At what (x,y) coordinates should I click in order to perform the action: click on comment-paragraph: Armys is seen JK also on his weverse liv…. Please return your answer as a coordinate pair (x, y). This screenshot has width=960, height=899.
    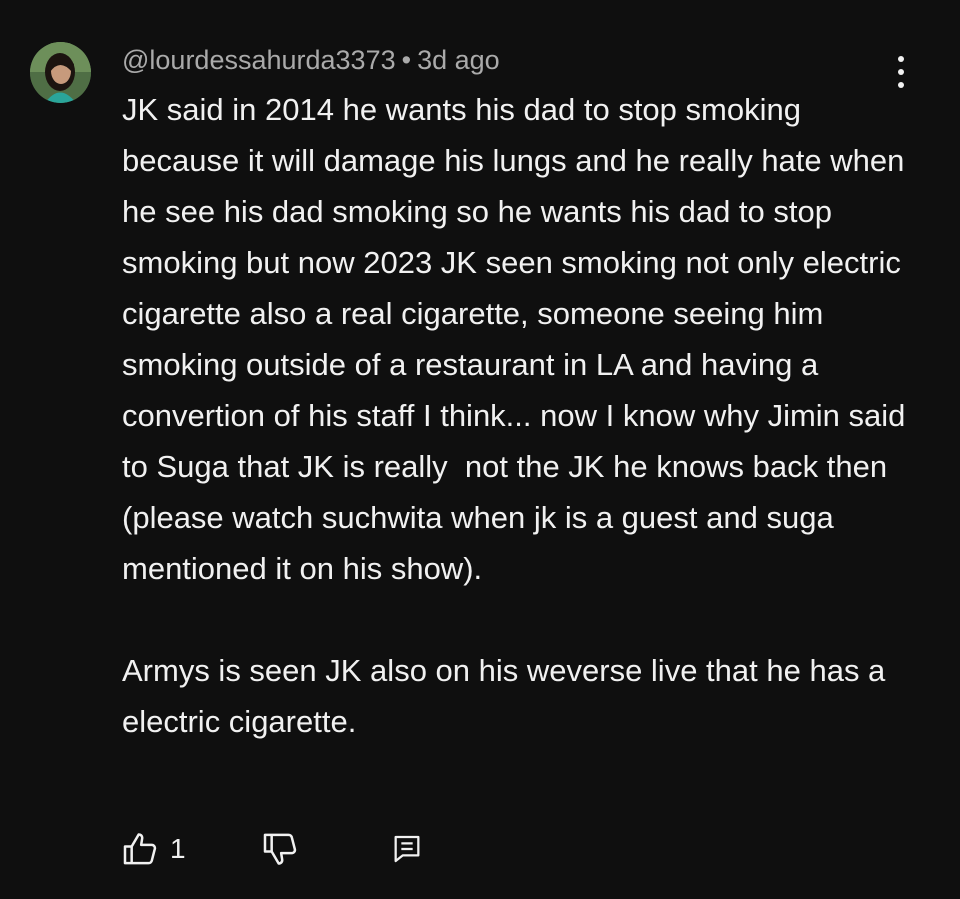
    Looking at the image, I should click on (508, 696).